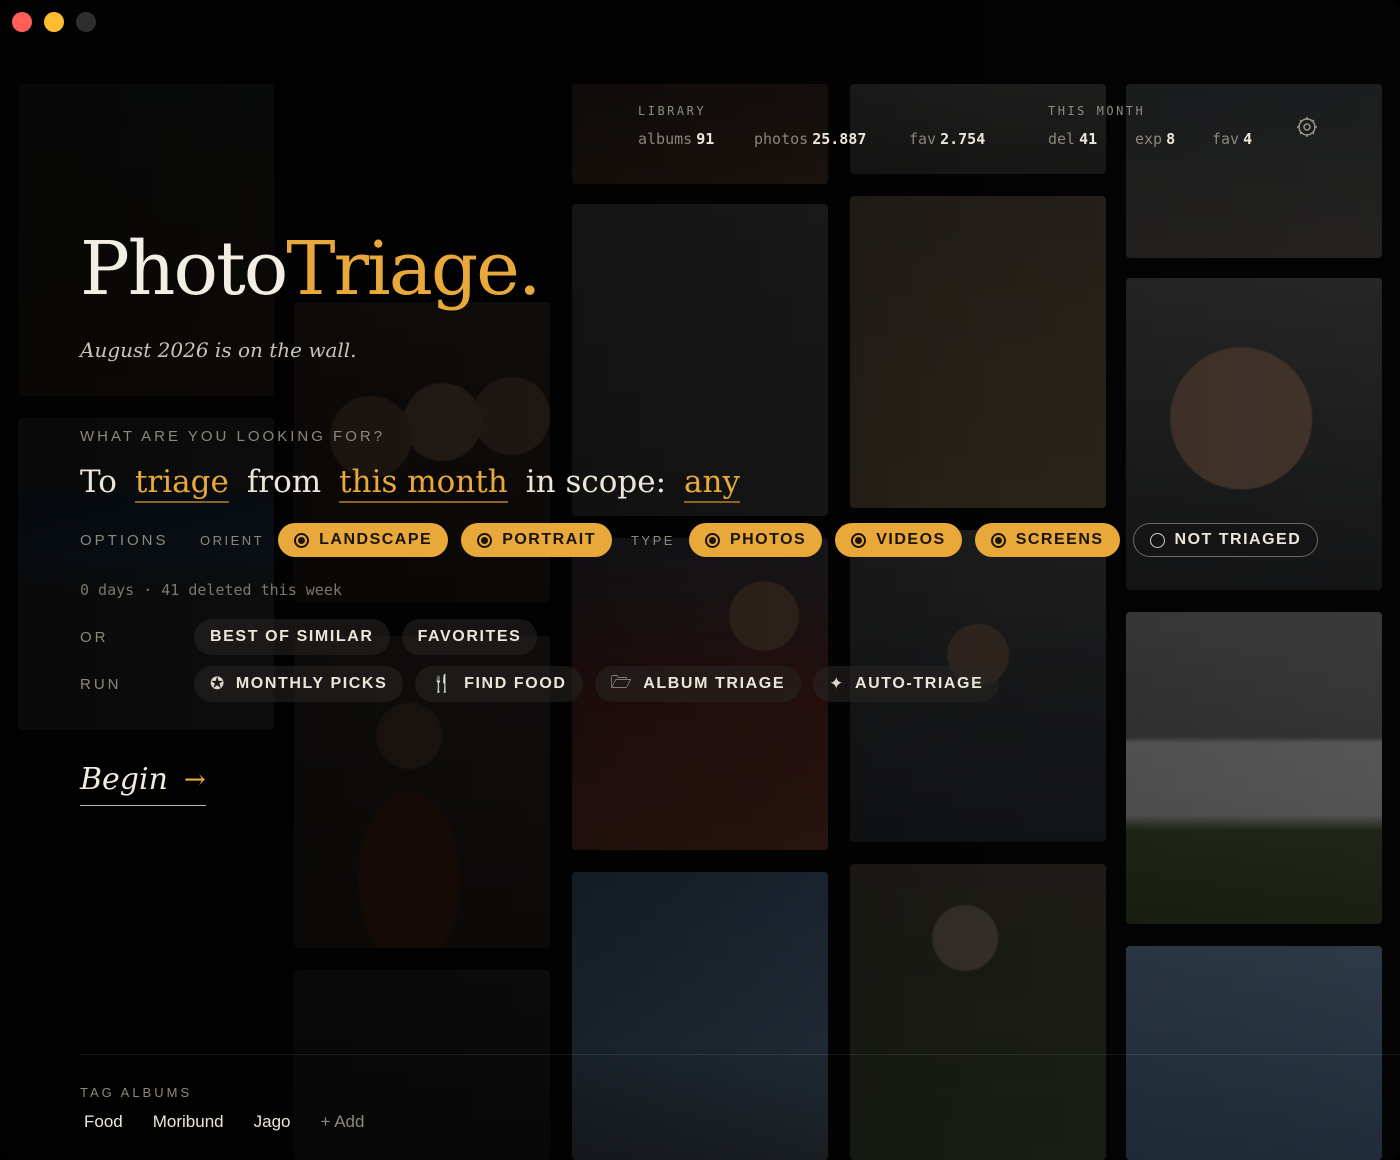 This screenshot has width=1400, height=1160. What do you see at coordinates (536, 540) in the screenshot?
I see `filter-portrait: PORTRAIT` at bounding box center [536, 540].